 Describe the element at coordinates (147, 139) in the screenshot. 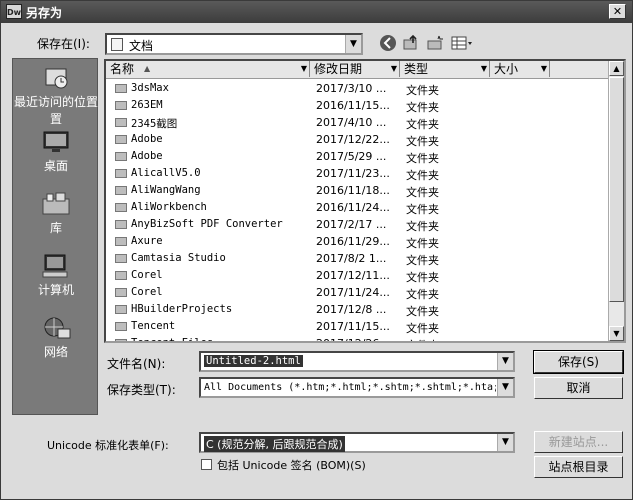

I see `file-name: Adobe` at that location.